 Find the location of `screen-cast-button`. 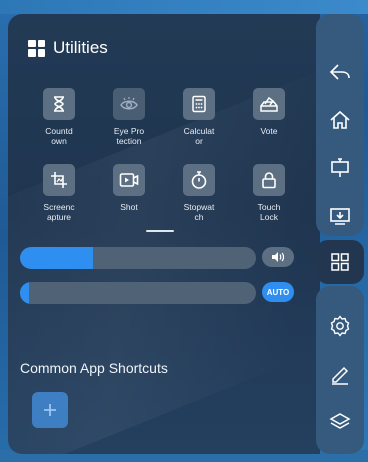

screen-cast-button is located at coordinates (340, 216).